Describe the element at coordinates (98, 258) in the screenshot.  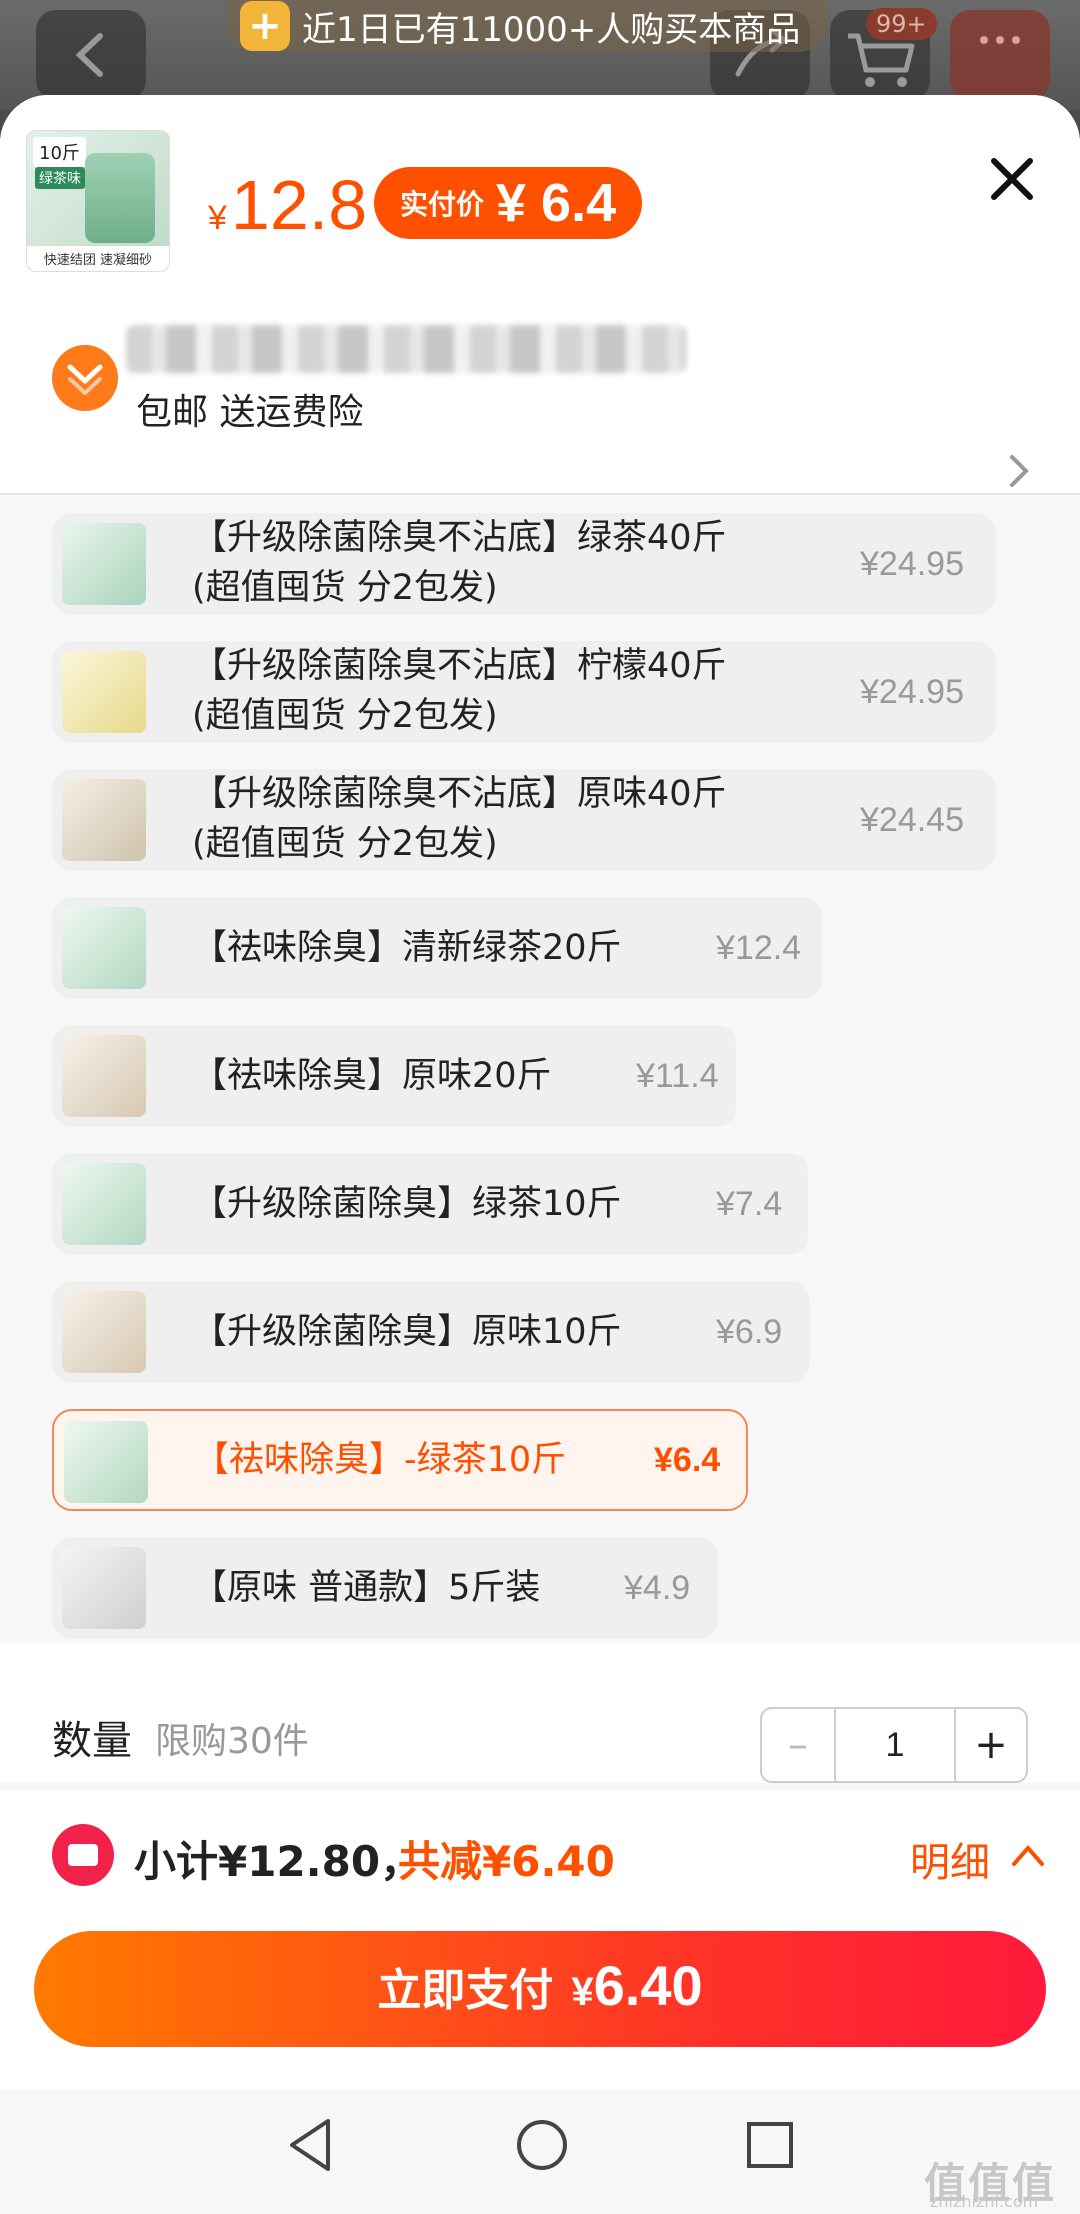
I see `thumb-footer: 快速结团 速凝细砂` at that location.